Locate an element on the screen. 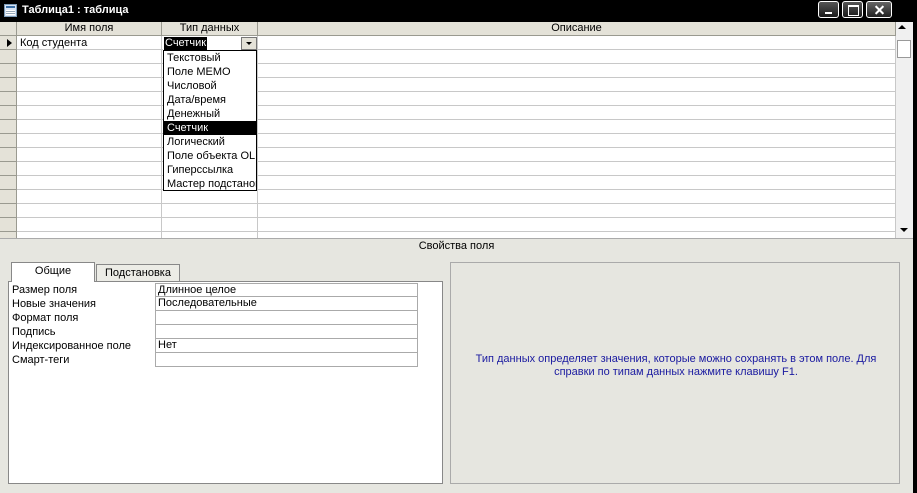 The height and width of the screenshot is (493, 917). column-header-description: Описание is located at coordinates (577, 29).